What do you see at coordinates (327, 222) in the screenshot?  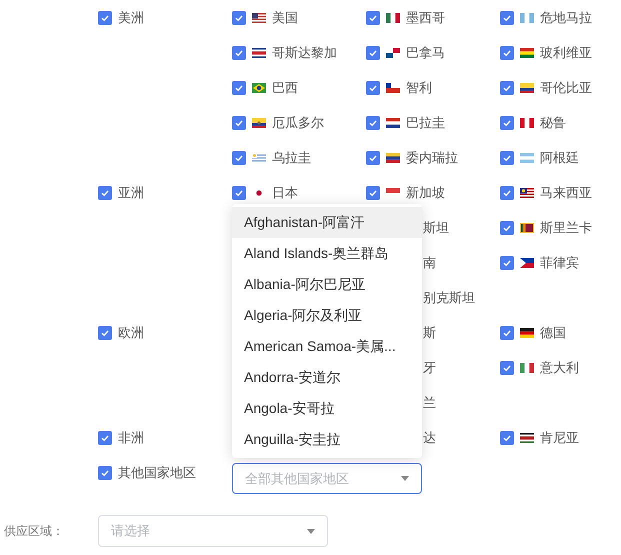 I see `dropdown-option: Afghanistan-阿富汗` at bounding box center [327, 222].